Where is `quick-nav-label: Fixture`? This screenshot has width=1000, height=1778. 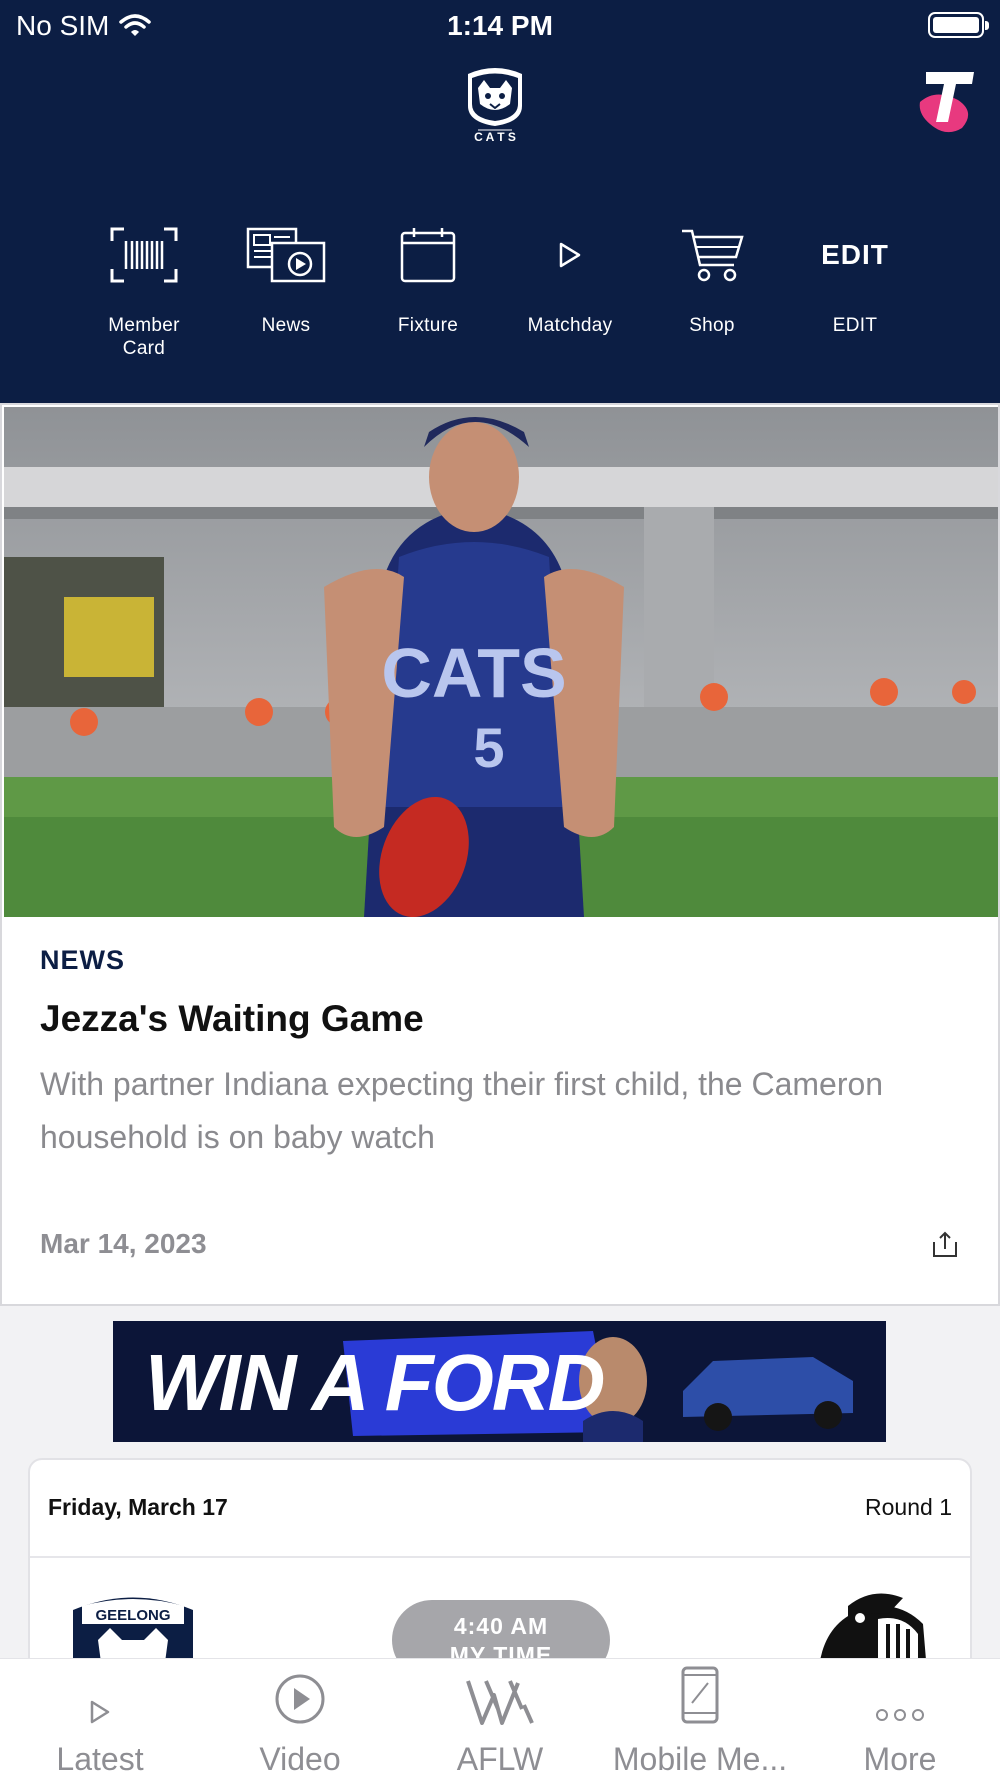
quick-nav-label: Fixture is located at coordinates (428, 325).